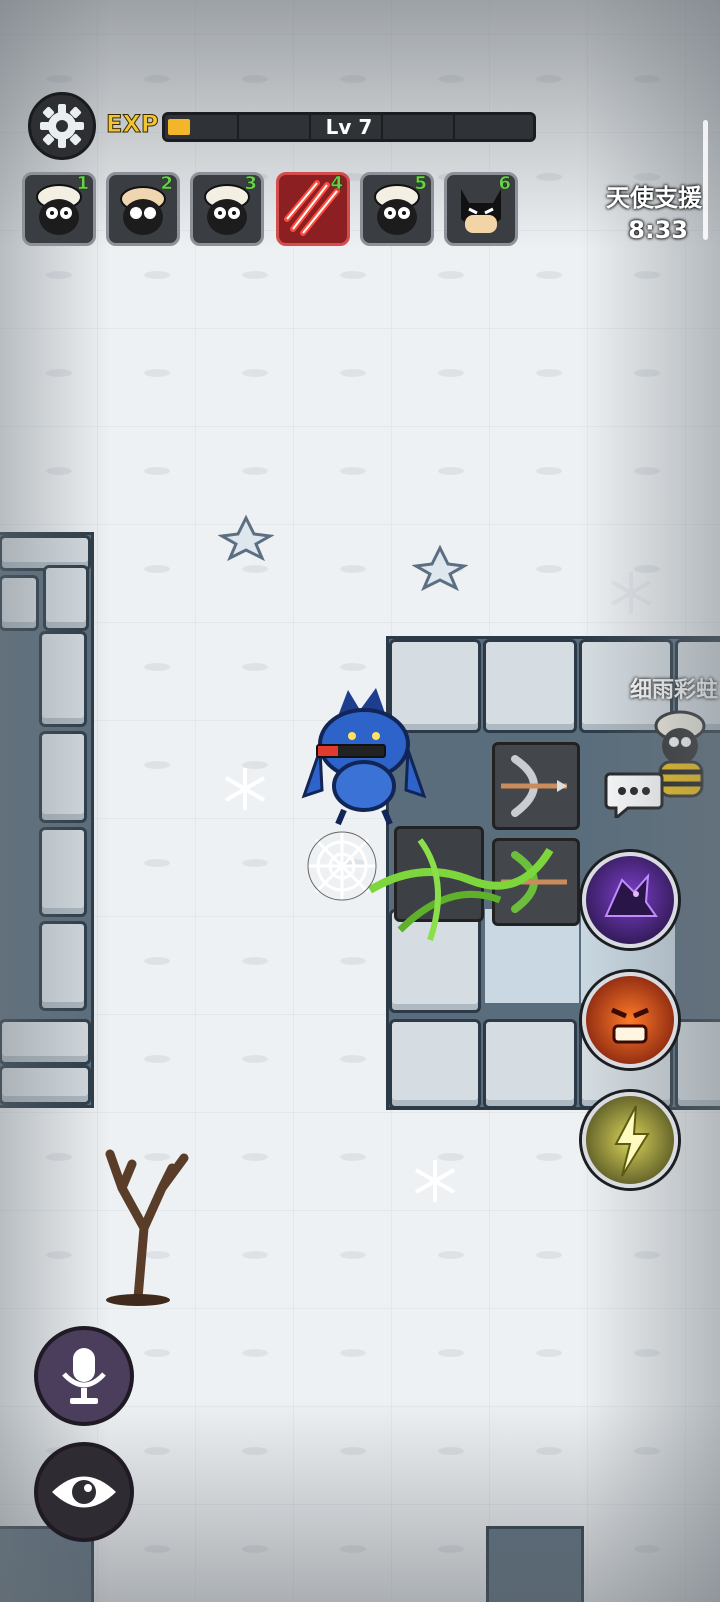  Describe the element at coordinates (658, 230) in the screenshot. I see `angel-support-timer: 8:33` at that location.